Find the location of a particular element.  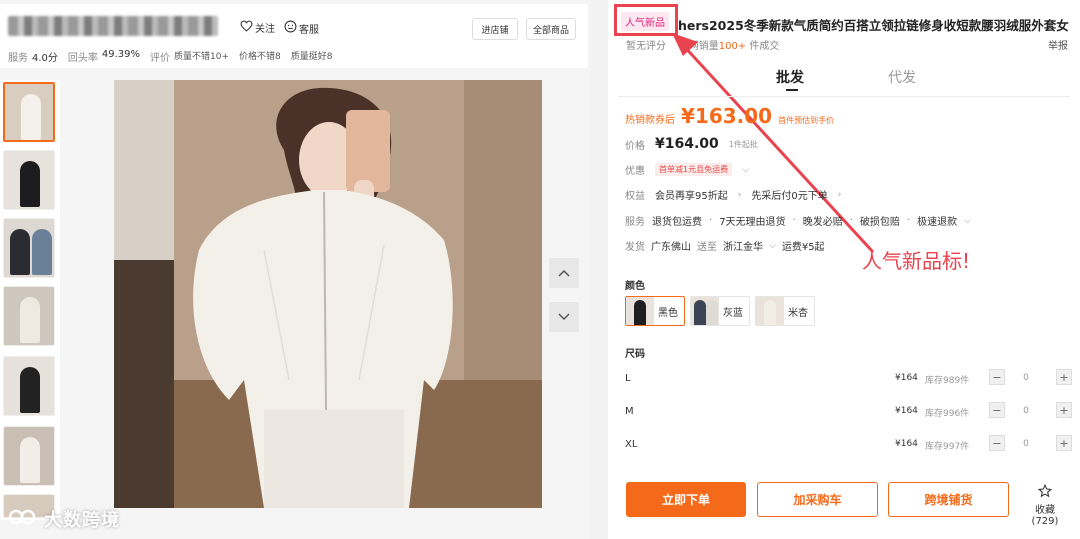

gallery-down-button is located at coordinates (564, 317).